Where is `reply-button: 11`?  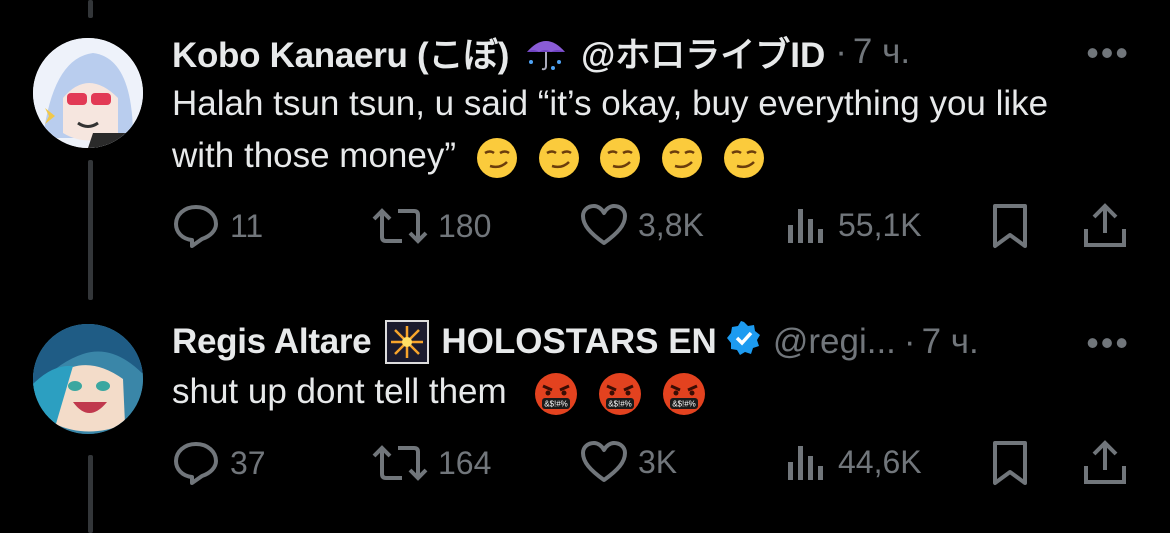 reply-button: 11 is located at coordinates (217, 226).